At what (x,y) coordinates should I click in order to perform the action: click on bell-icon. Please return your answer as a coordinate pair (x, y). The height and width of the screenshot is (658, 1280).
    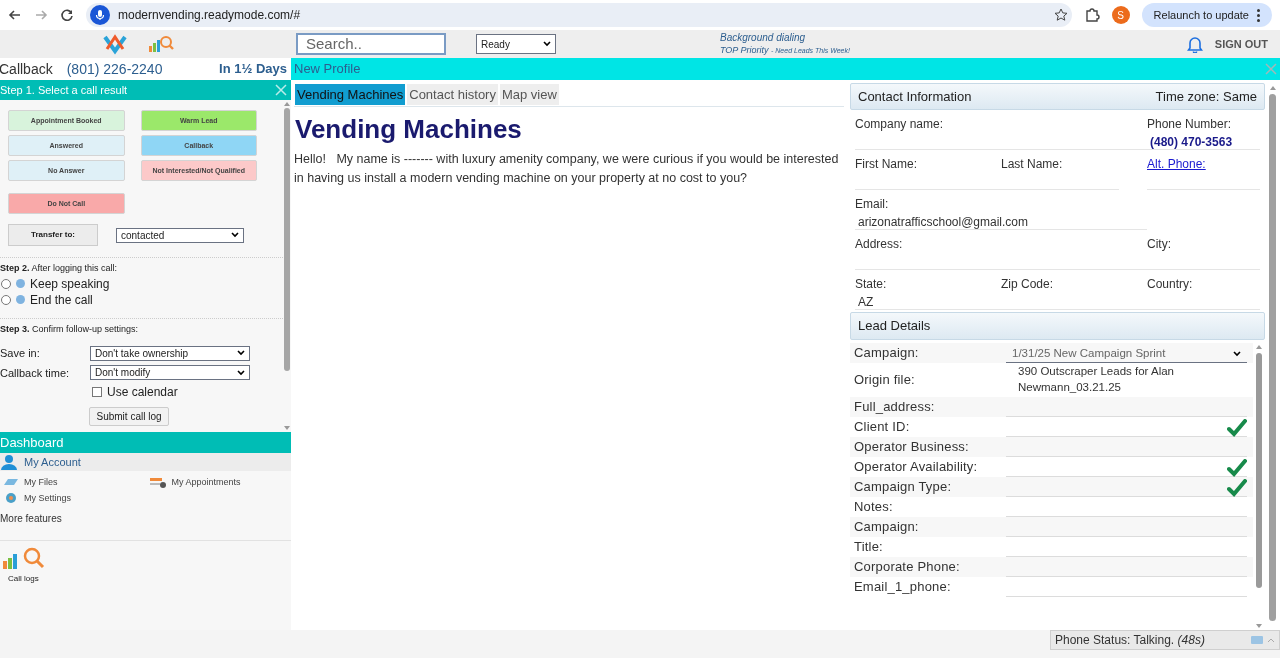
    Looking at the image, I should click on (1194, 44).